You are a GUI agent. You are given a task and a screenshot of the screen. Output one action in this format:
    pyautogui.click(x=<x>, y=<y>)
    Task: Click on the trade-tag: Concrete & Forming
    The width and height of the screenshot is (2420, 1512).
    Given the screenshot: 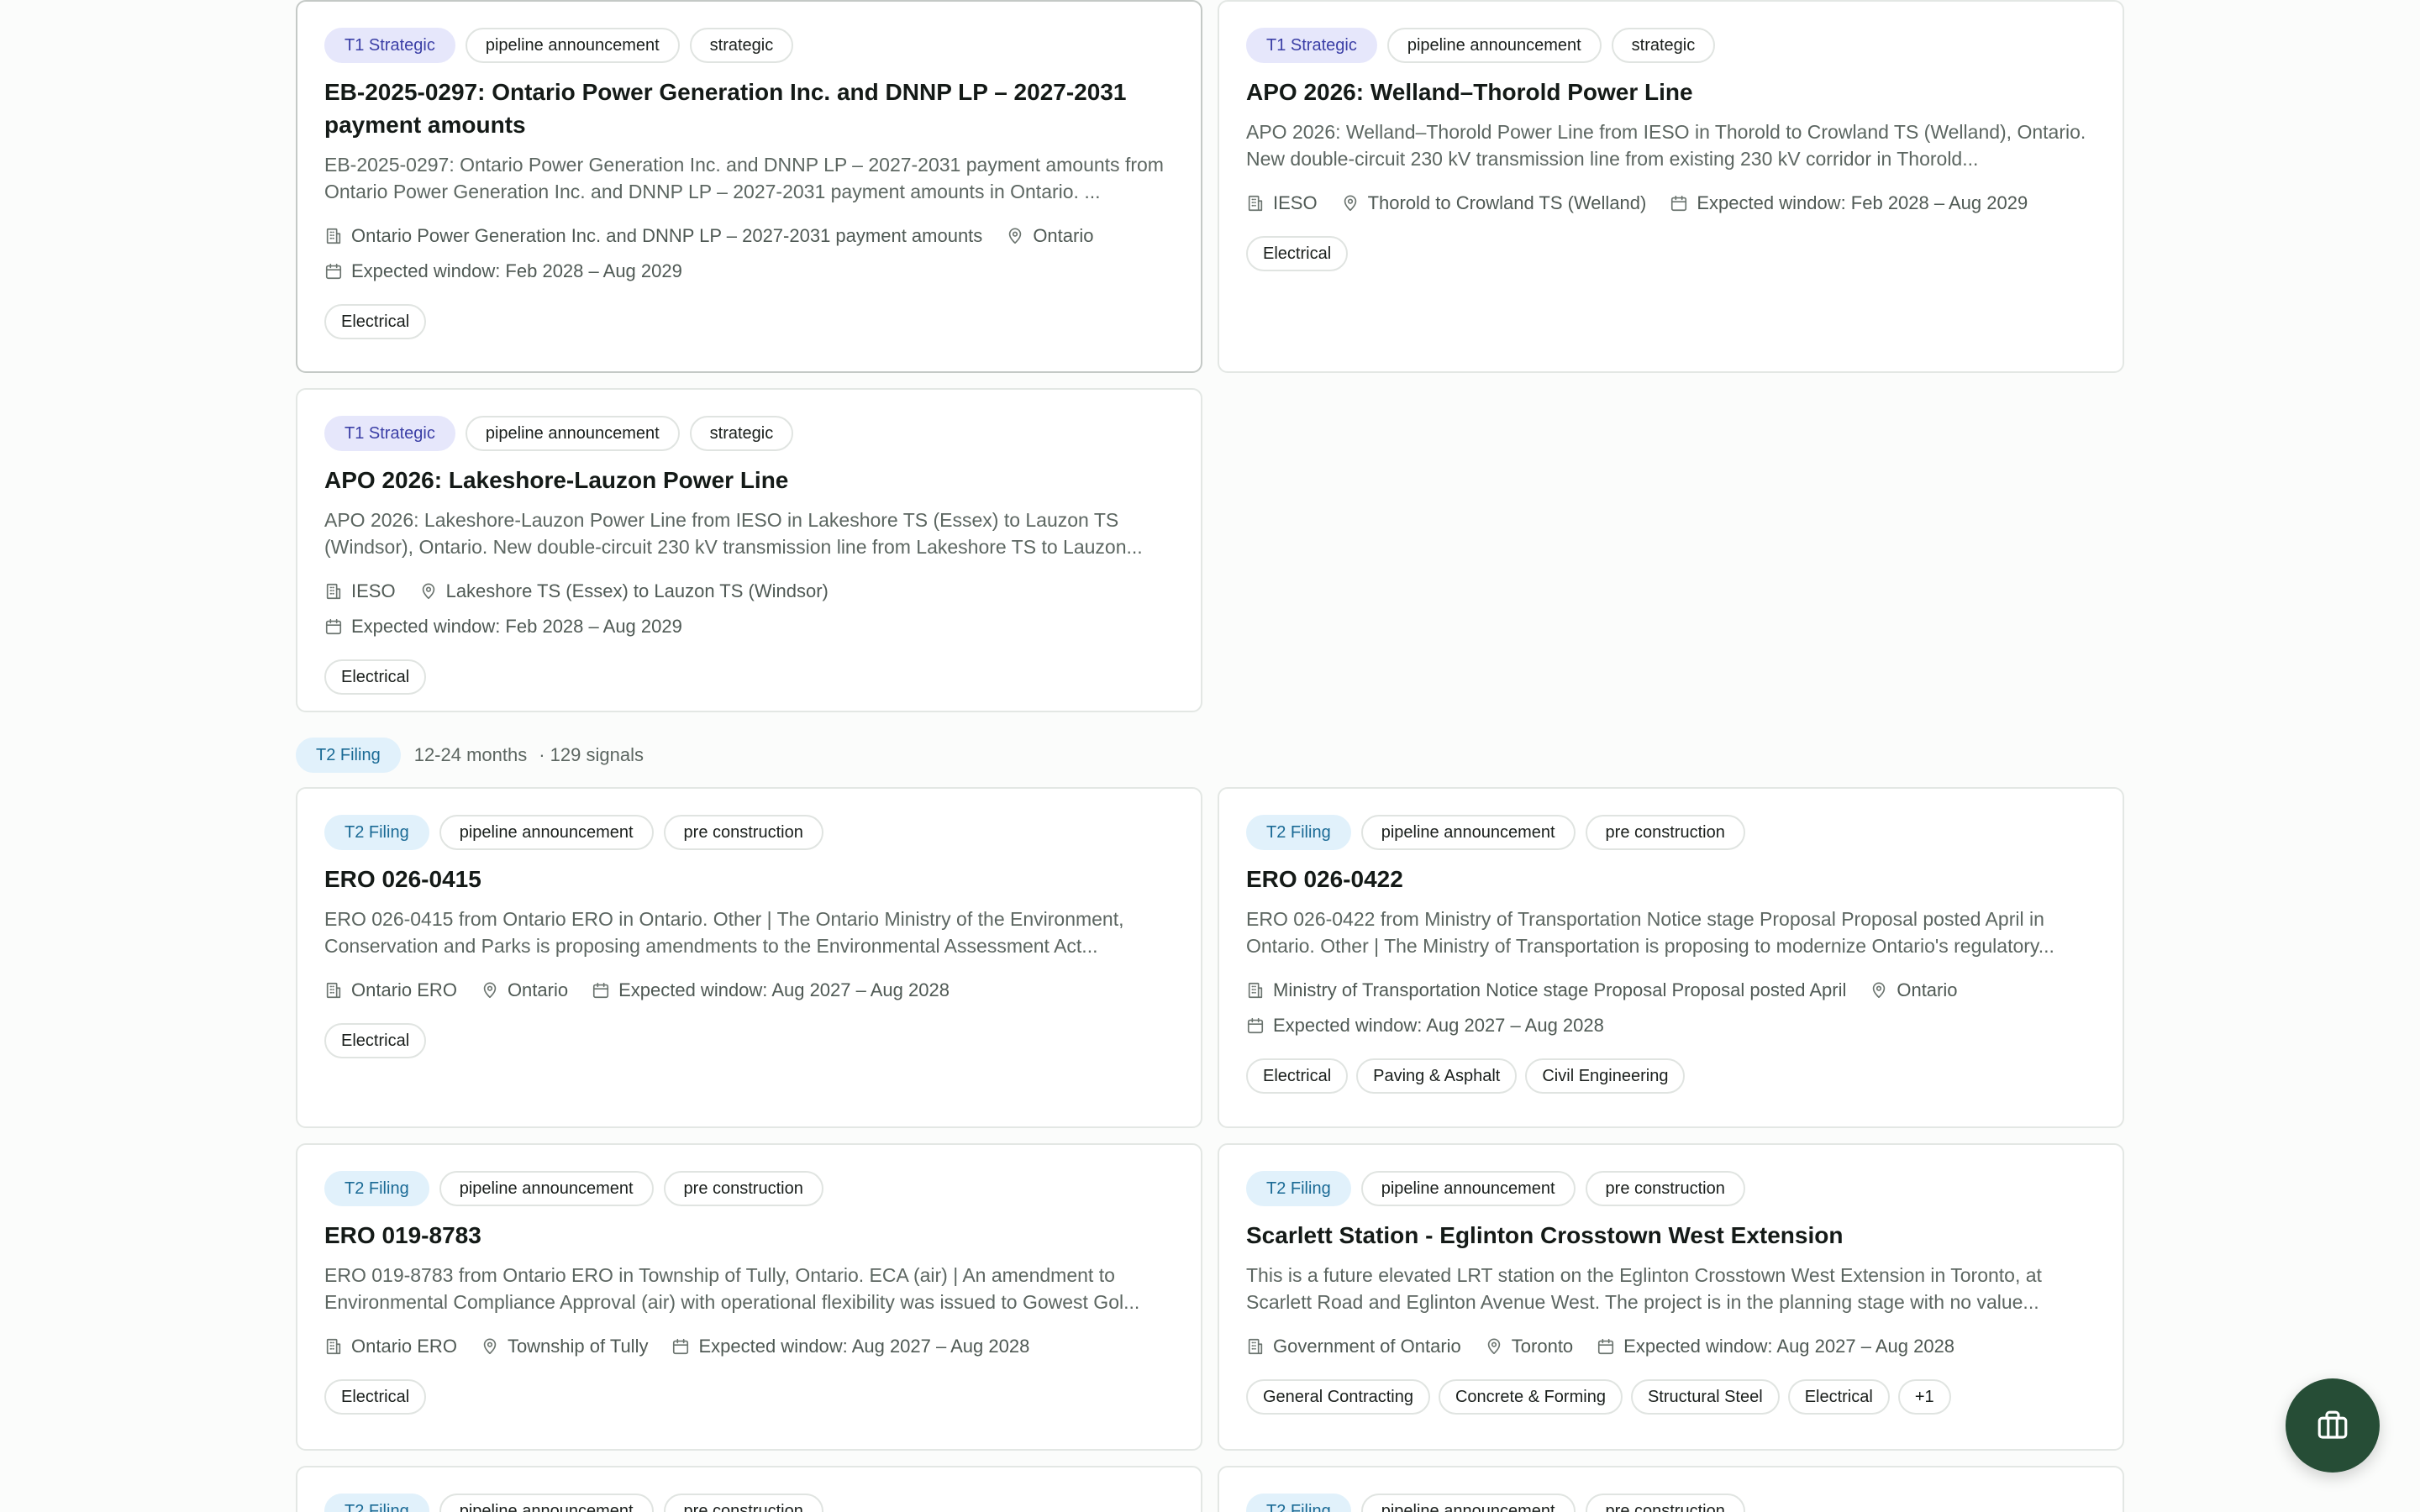 What is the action you would take?
    pyautogui.click(x=1530, y=1397)
    